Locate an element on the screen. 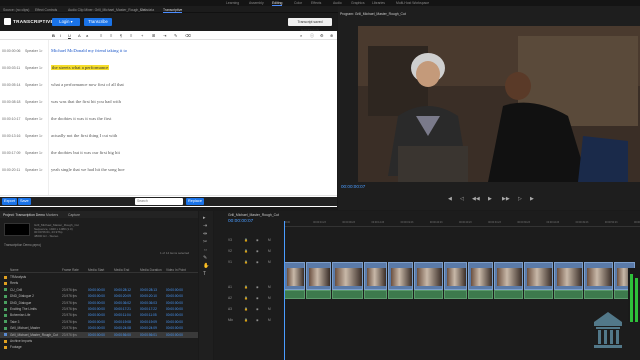  text-color-icon: A is located at coordinates (79, 35).